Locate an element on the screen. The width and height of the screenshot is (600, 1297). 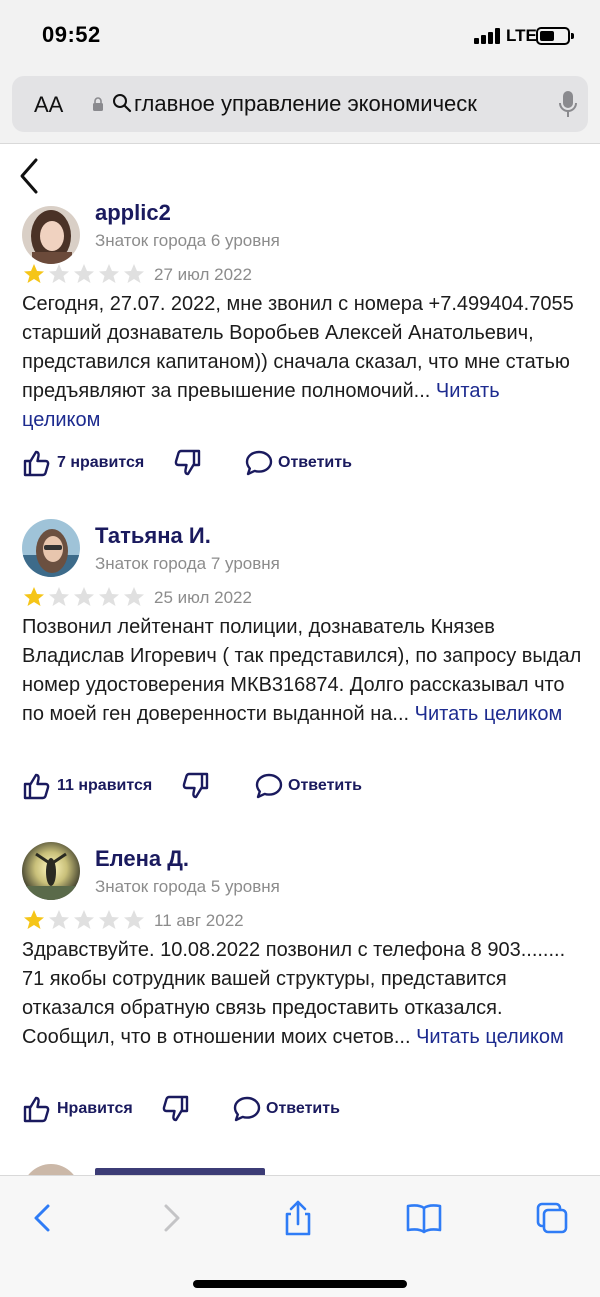
review-date: 11 авг 2022 is located at coordinates (199, 920).